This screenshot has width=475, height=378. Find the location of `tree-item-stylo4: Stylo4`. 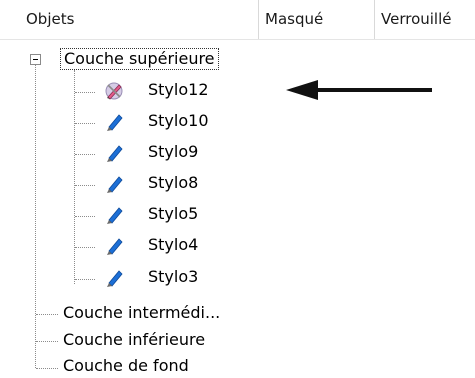

tree-item-stylo4: Stylo4 is located at coordinates (173, 245).